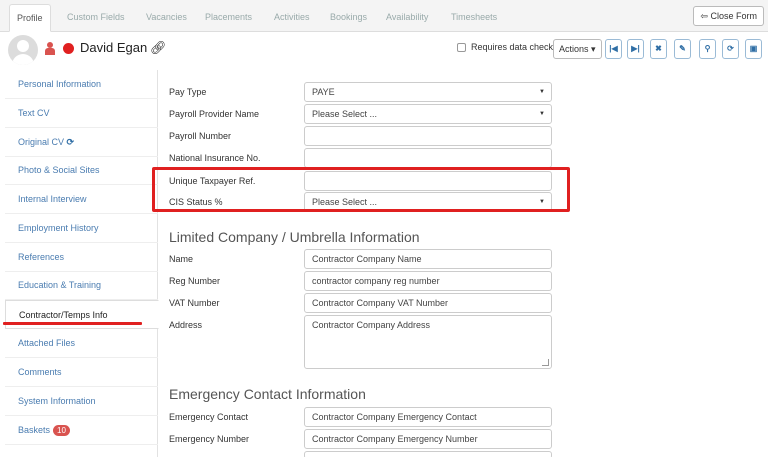  Describe the element at coordinates (188, 92) in the screenshot. I see `pay-type-label: Pay Type` at that location.